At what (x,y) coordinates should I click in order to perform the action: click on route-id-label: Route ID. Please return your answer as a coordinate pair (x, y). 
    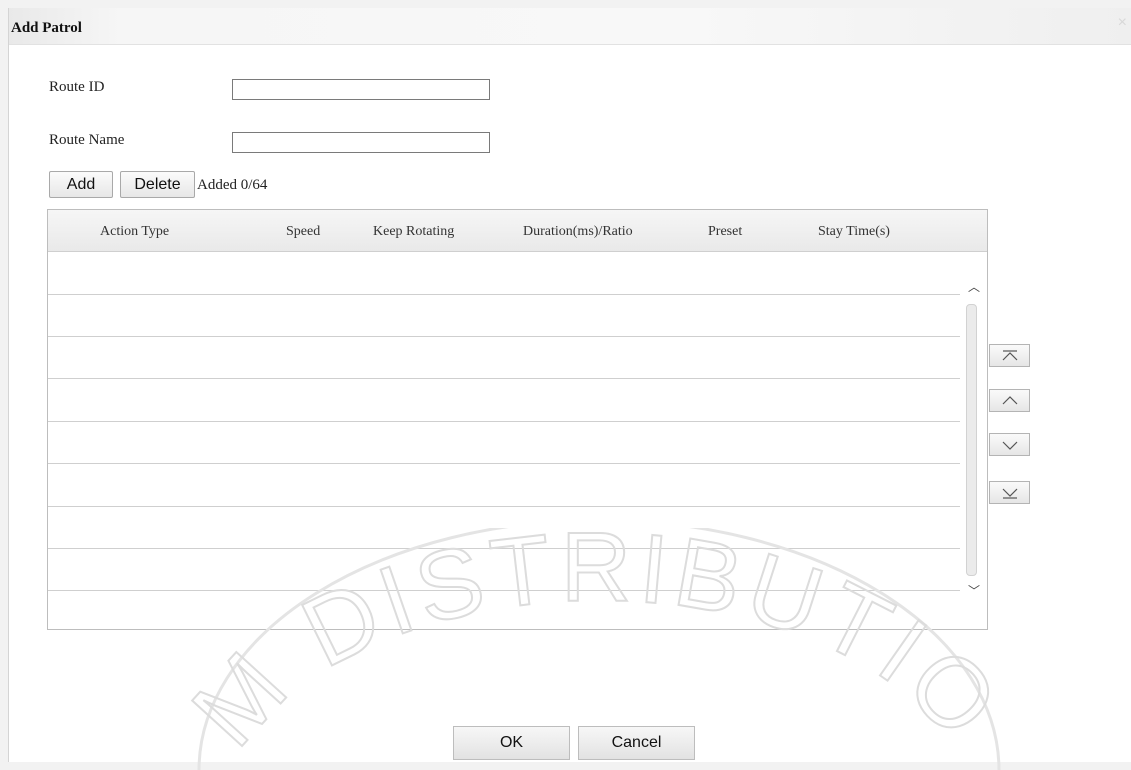
    Looking at the image, I should click on (77, 87).